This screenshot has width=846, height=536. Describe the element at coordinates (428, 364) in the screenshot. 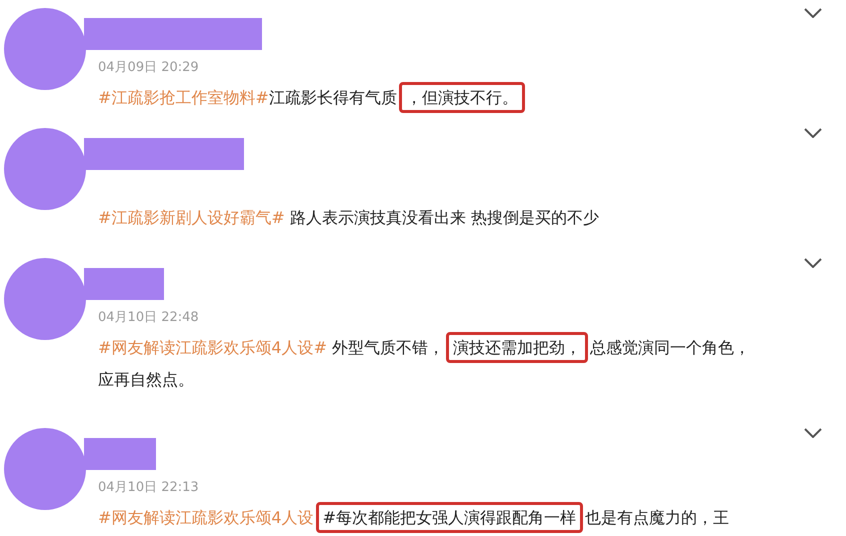

I see `comment-text: #网友解读江疏影欢乐颂4人设# 外型气质不错， 演技还需加把劲， 总感觉演同一个角色，应再自然点。` at that location.